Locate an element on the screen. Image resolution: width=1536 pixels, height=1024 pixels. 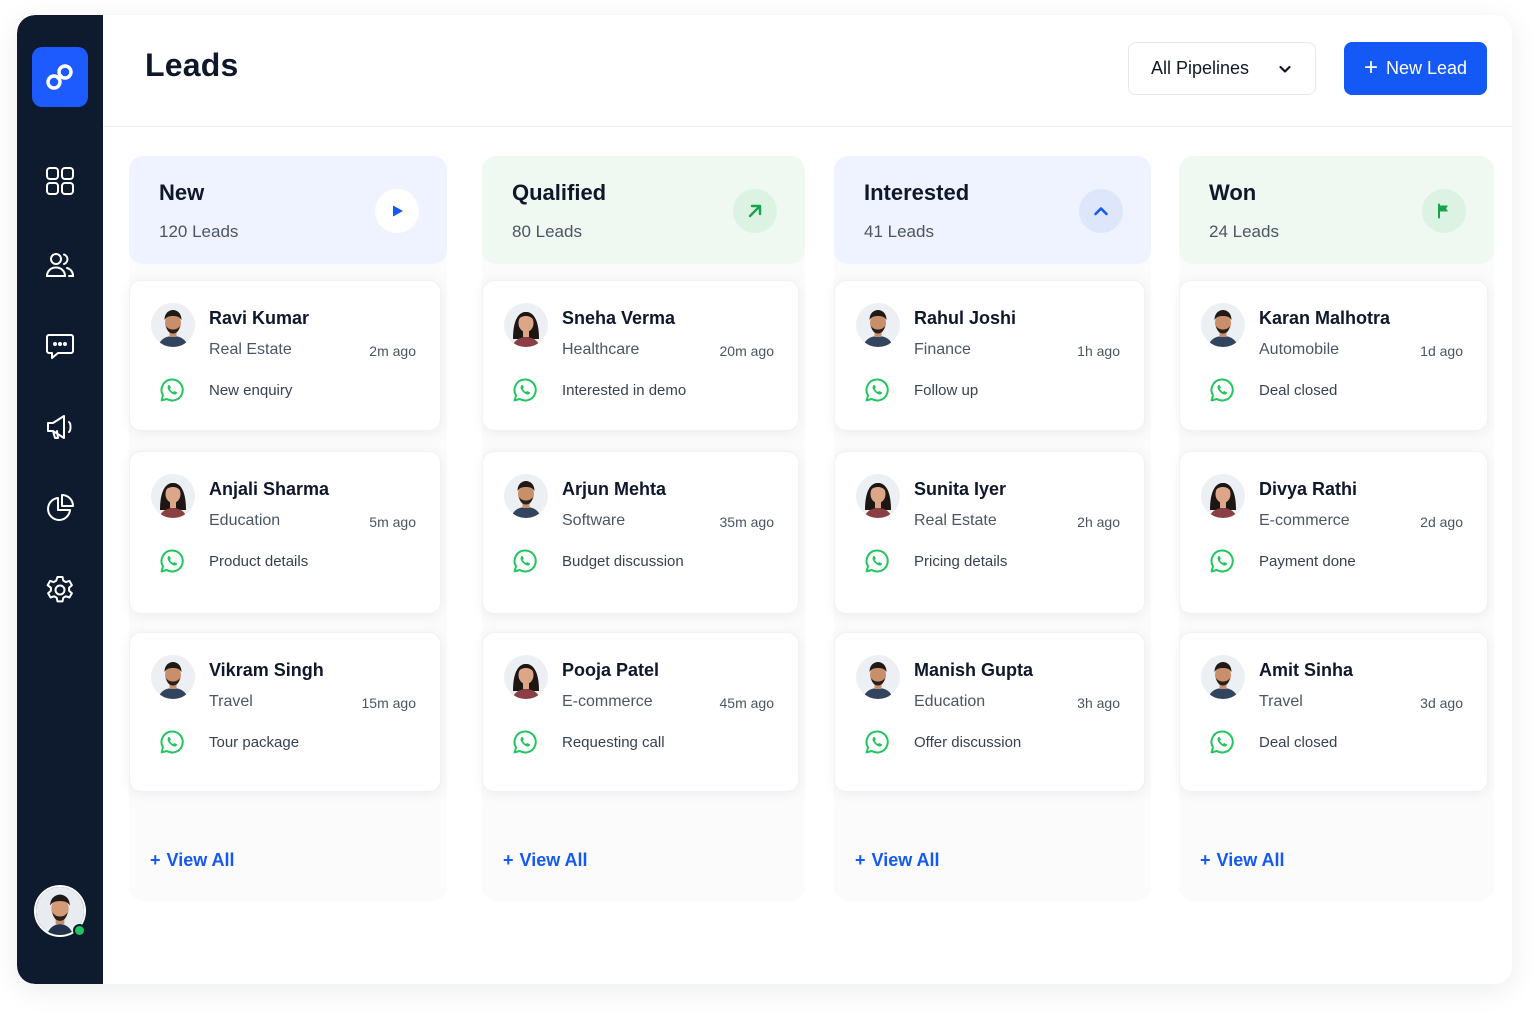
lead-name: Manish Gupta is located at coordinates (974, 670).